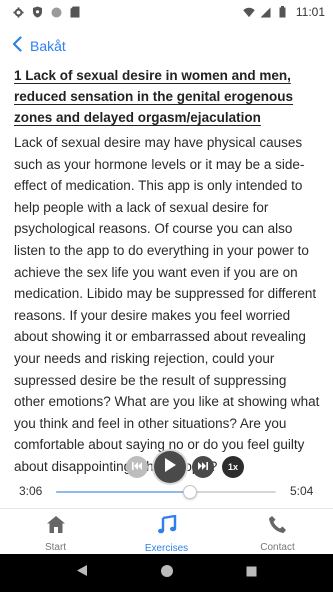 Image resolution: width=333 pixels, height=592 pixels. Describe the element at coordinates (55, 547) in the screenshot. I see `tab-label-start: Start` at that location.